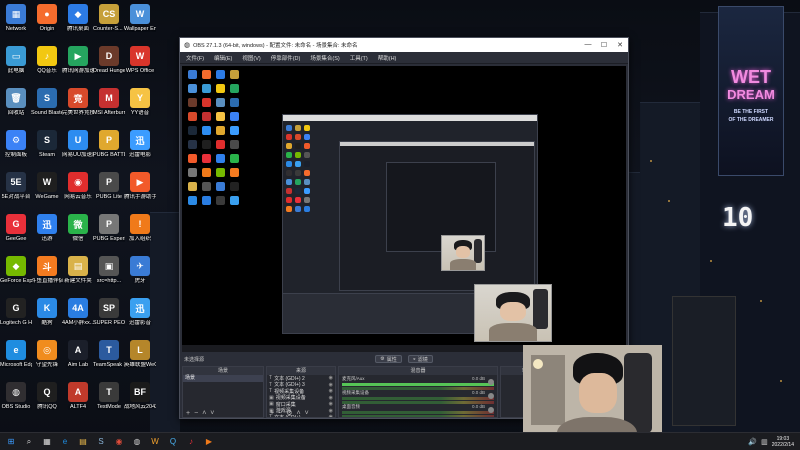  Describe the element at coordinates (298, 413) in the screenshot. I see `source-up-icon: ˄` at that location.